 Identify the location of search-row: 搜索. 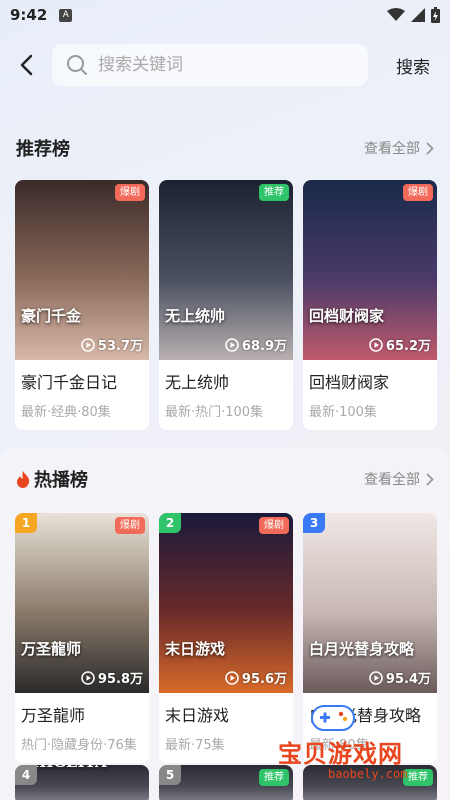
(225, 65).